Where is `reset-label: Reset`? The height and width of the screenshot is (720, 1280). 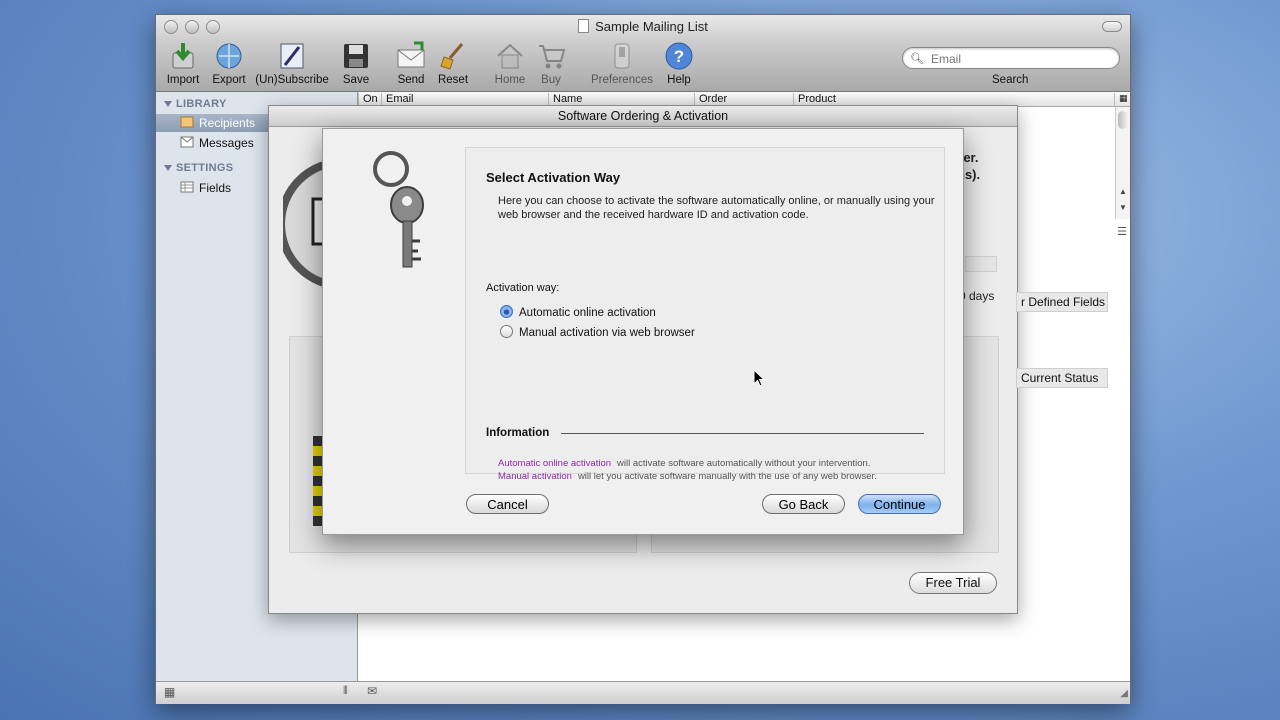
reset-label: Reset is located at coordinates (453, 80).